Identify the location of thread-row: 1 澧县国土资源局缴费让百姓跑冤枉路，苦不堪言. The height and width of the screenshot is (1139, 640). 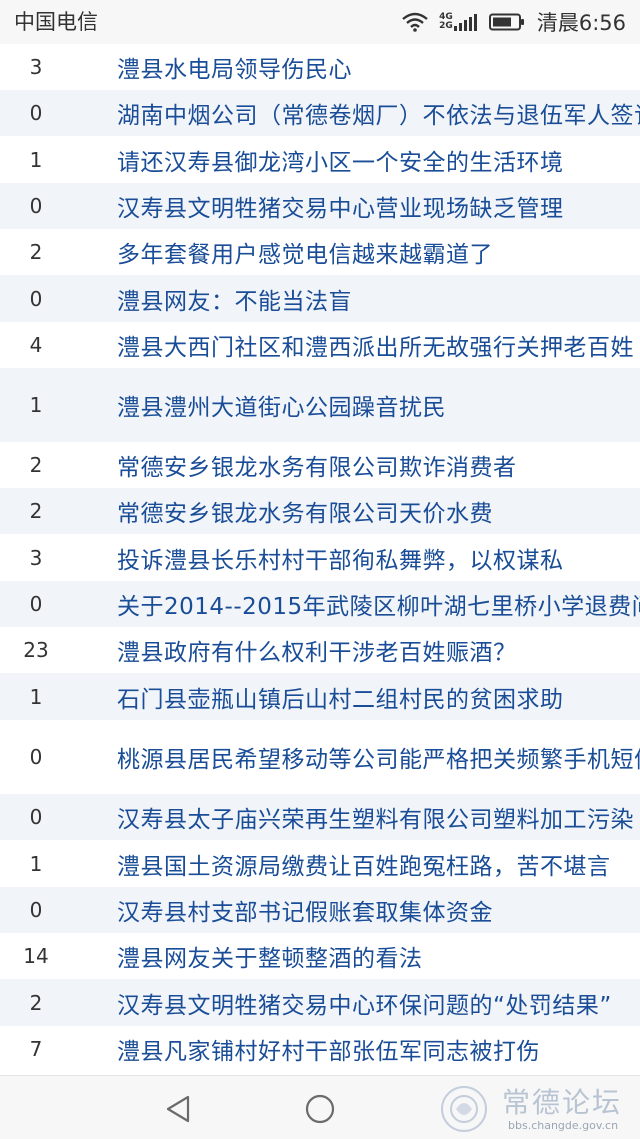
(320, 863).